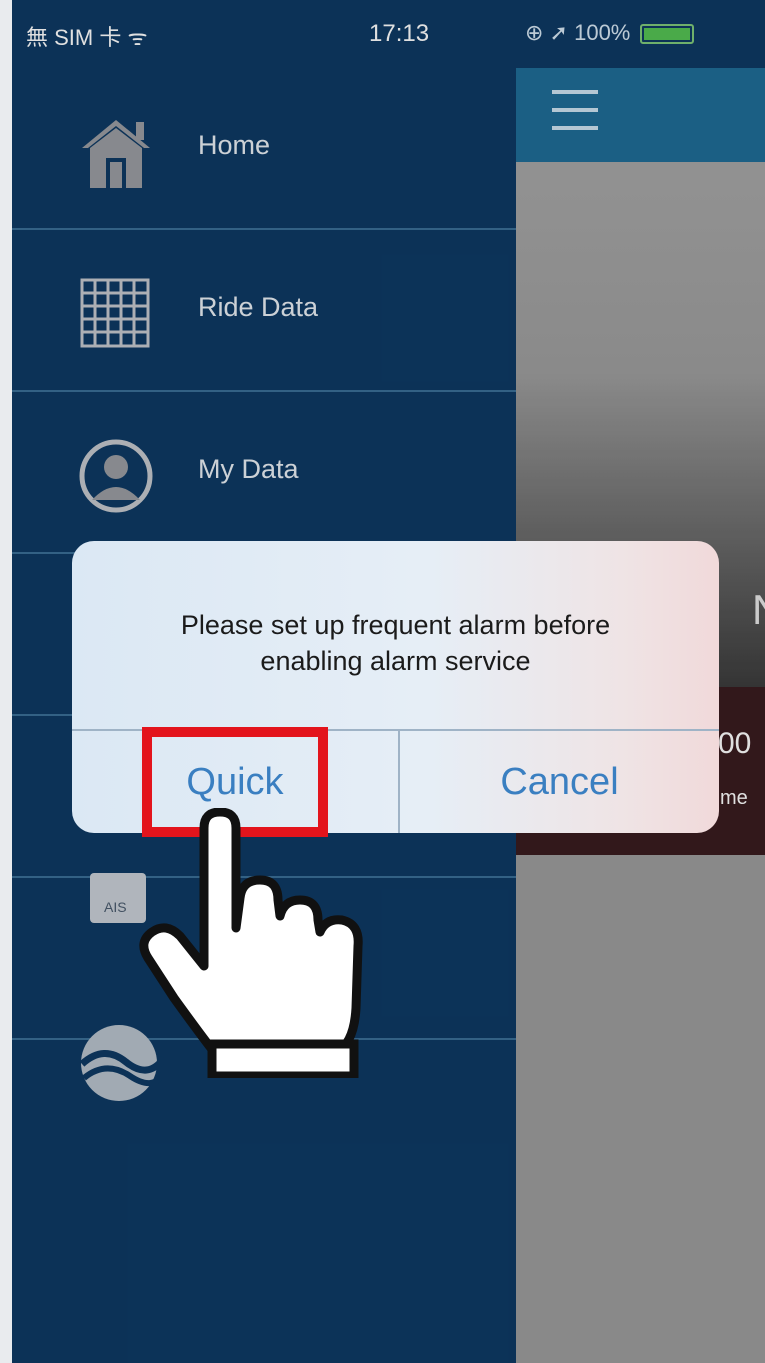 The image size is (765, 1363). I want to click on pointing-hand-icon, so click(251, 943).